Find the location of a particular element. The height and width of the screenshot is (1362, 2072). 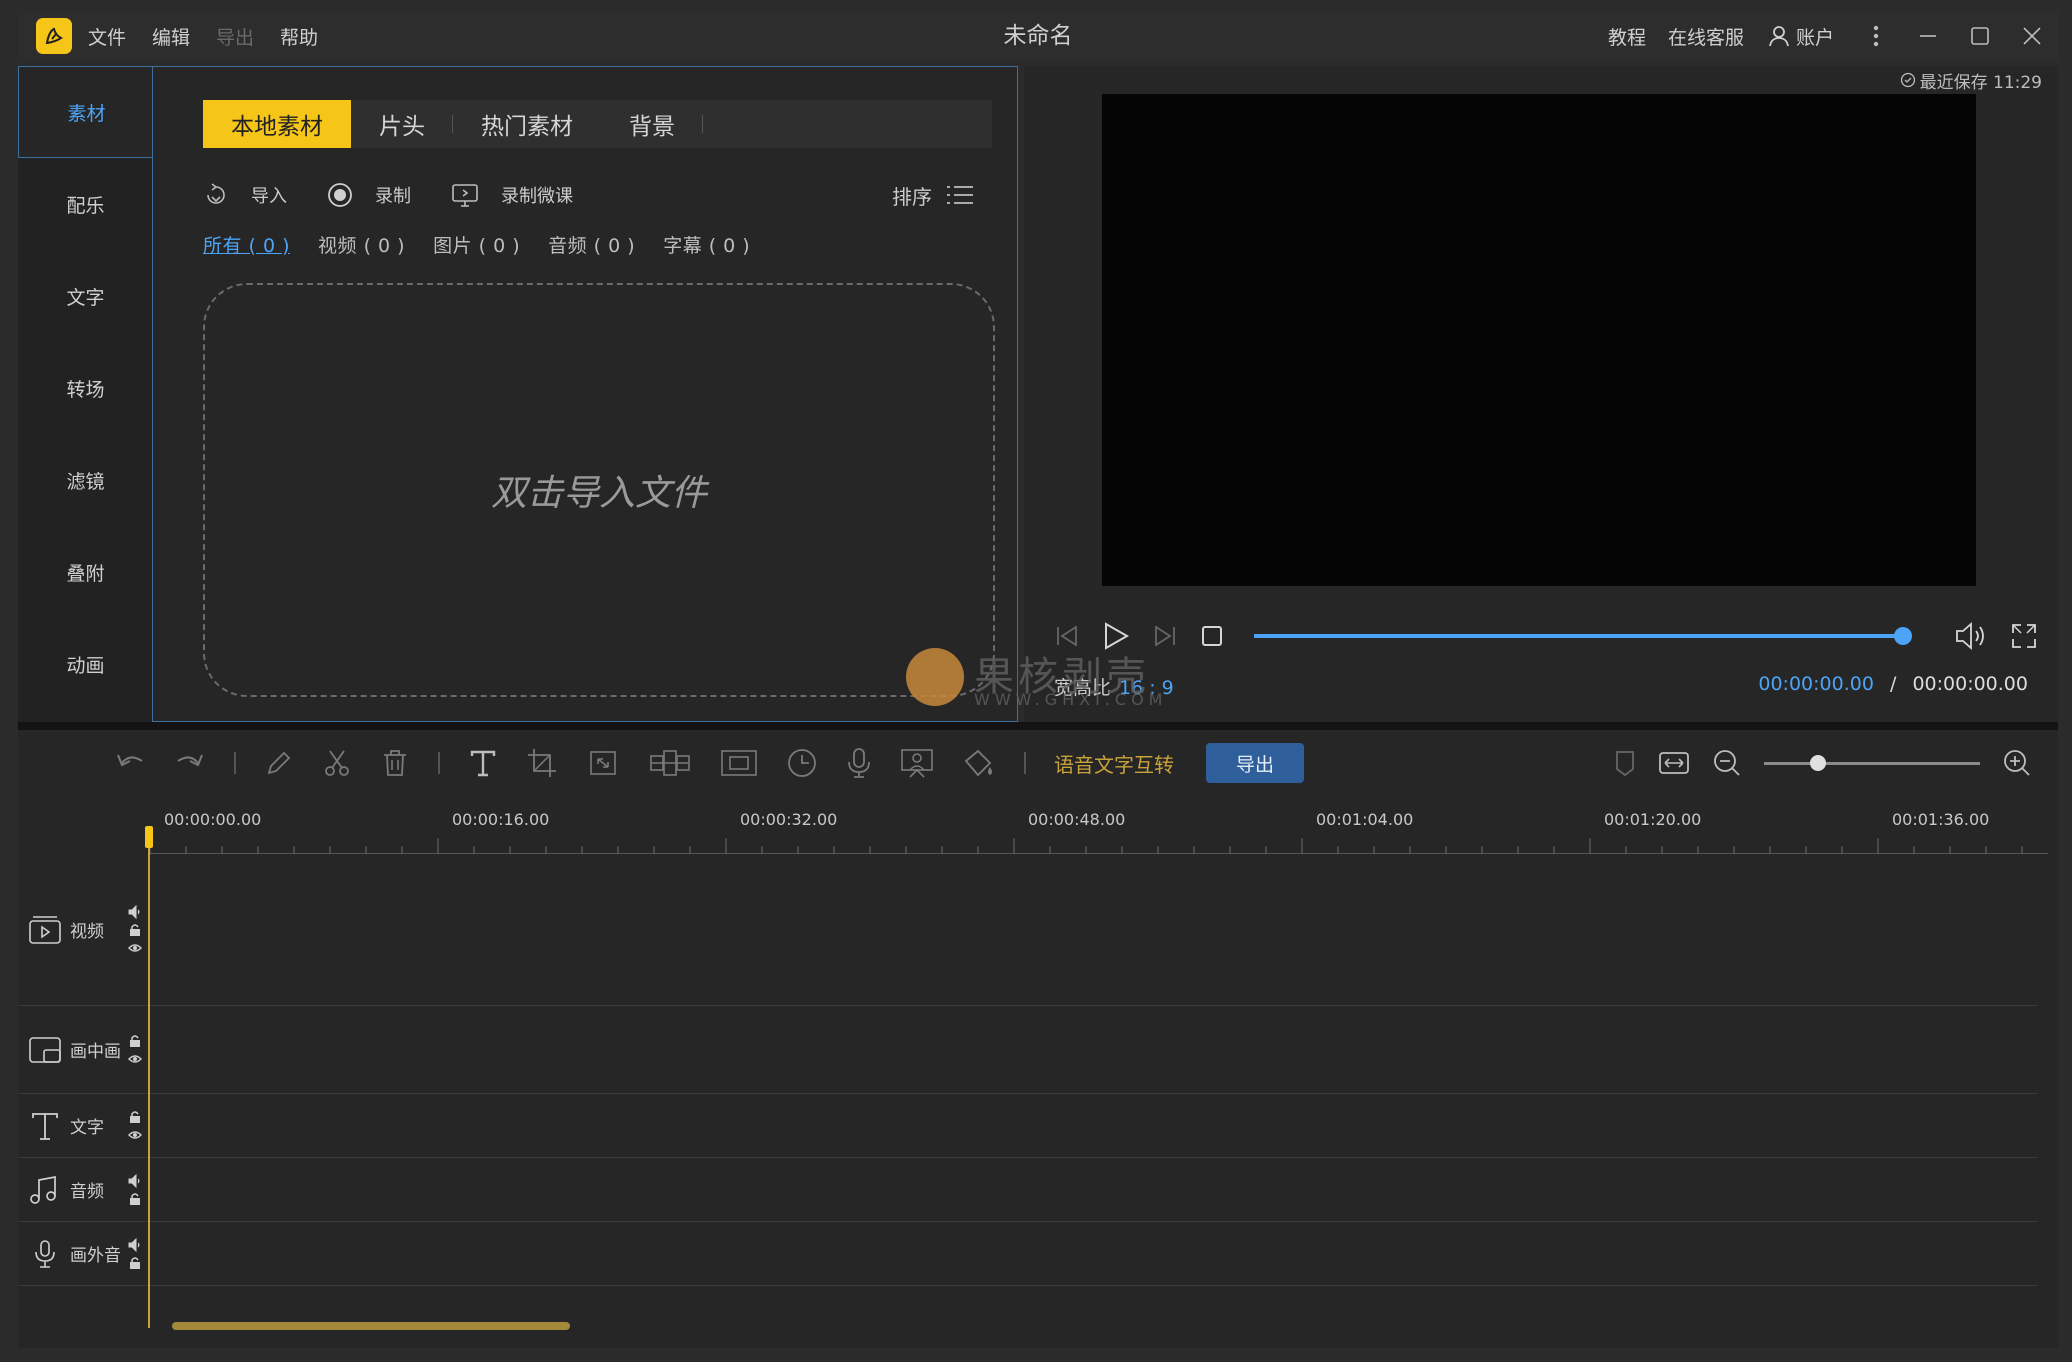

delete-button is located at coordinates (395, 763).